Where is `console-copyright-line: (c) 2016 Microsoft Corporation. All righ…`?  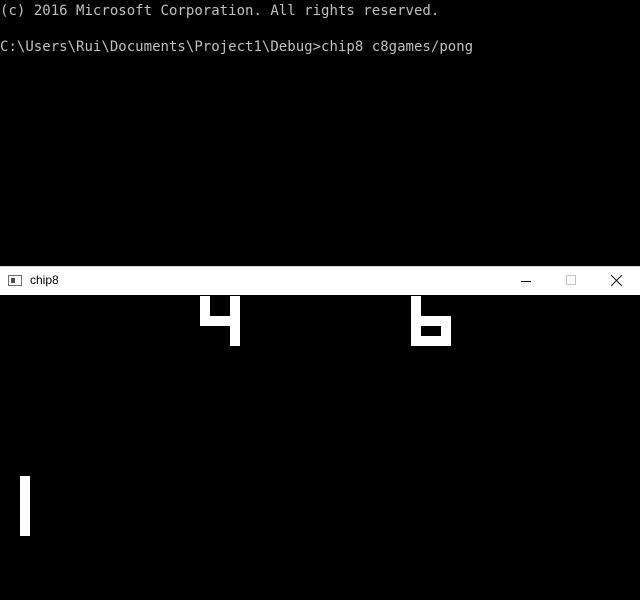
console-copyright-line: (c) 2016 Microsoft Corporation. All righ… is located at coordinates (220, 11).